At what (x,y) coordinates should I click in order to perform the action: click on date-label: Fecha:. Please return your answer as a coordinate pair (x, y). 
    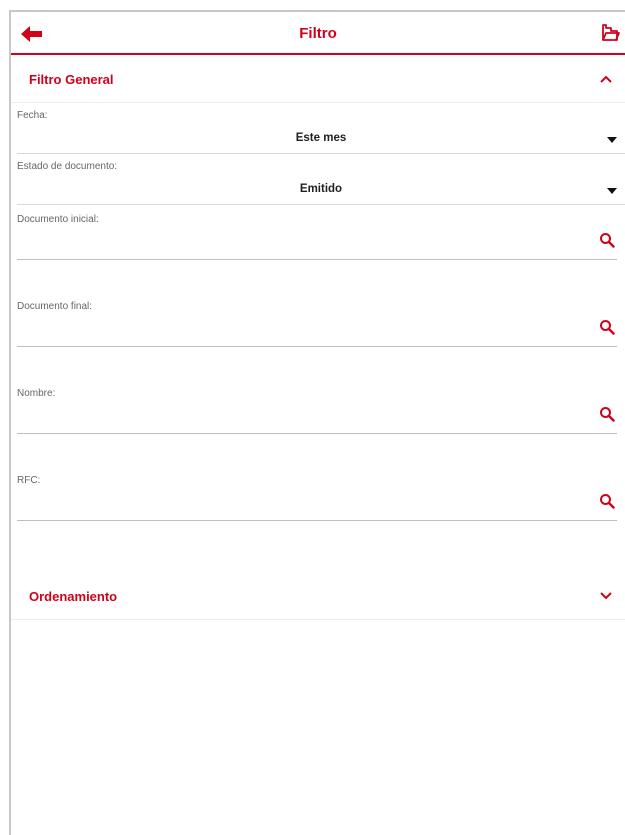
    Looking at the image, I should click on (32, 115).